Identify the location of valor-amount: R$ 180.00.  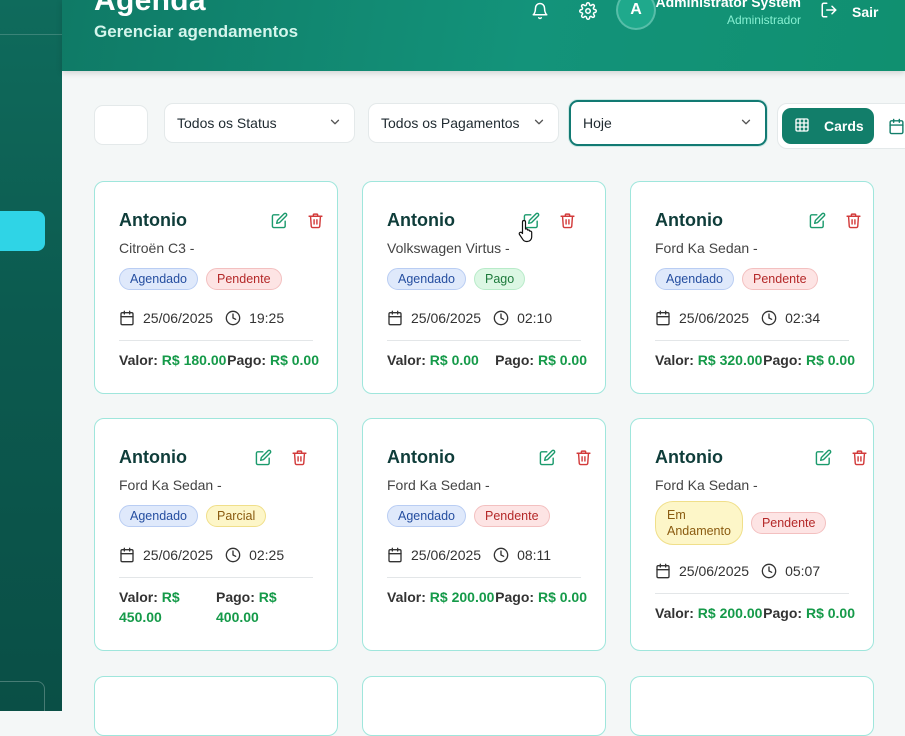
(194, 360).